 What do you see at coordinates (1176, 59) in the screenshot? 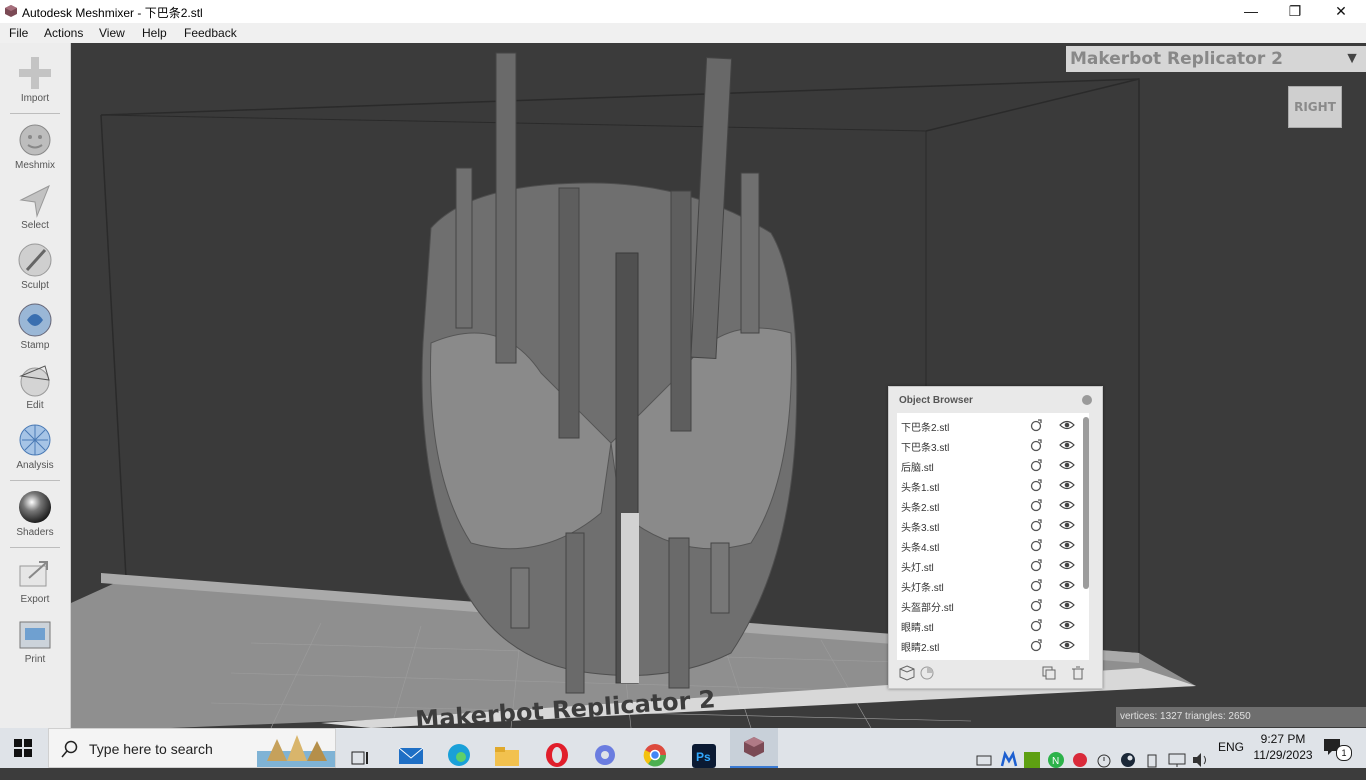
I see `printer-name: Makerbot Replicator 2` at bounding box center [1176, 59].